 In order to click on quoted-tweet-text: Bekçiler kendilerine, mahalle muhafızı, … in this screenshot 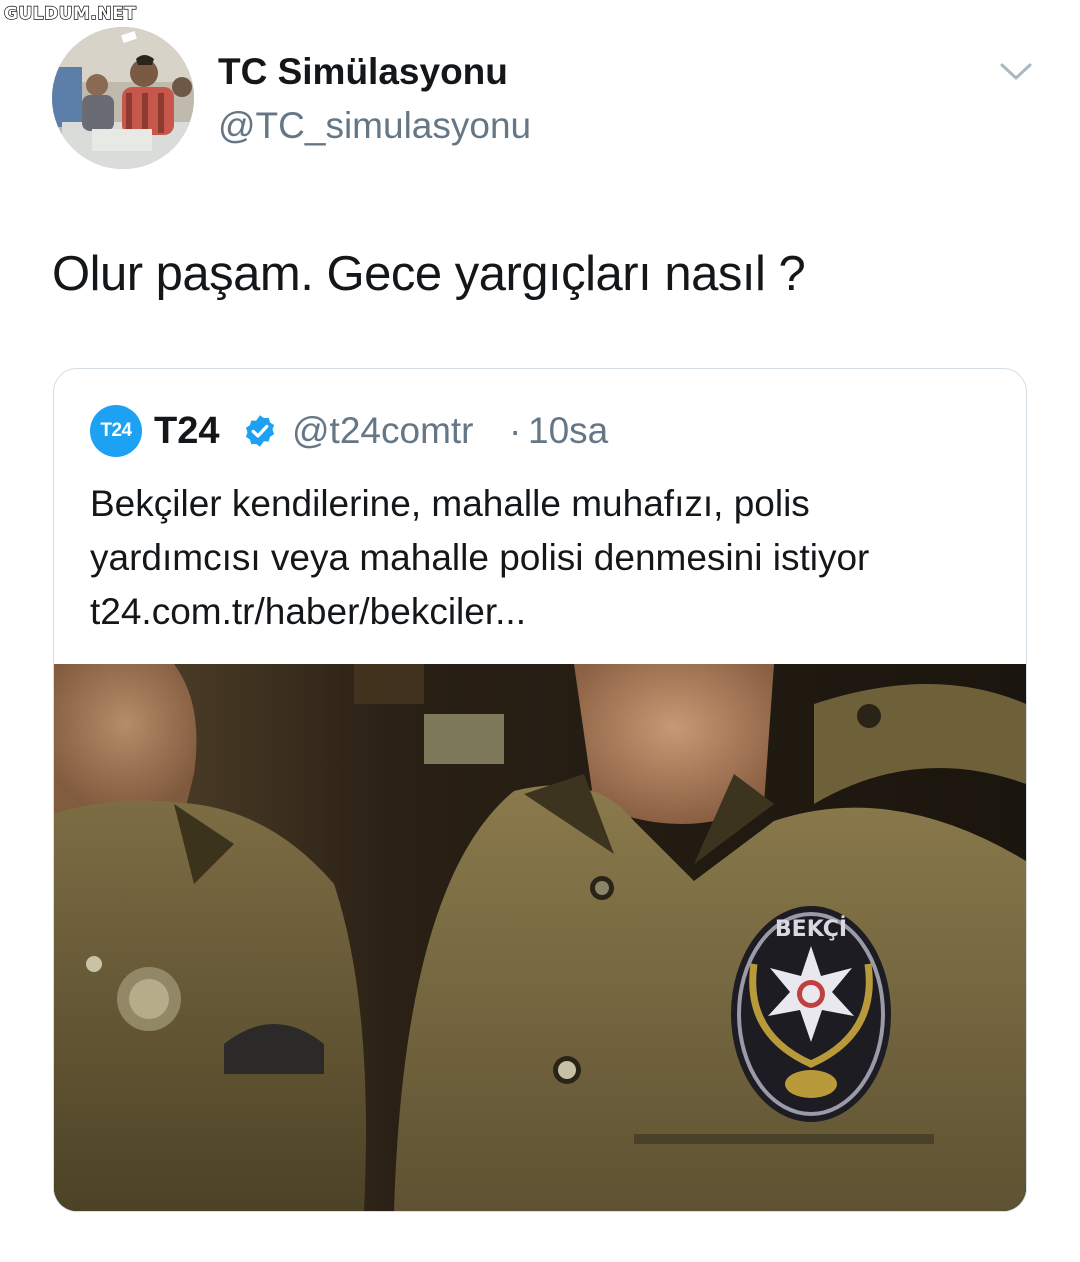, I will do `click(550, 558)`.